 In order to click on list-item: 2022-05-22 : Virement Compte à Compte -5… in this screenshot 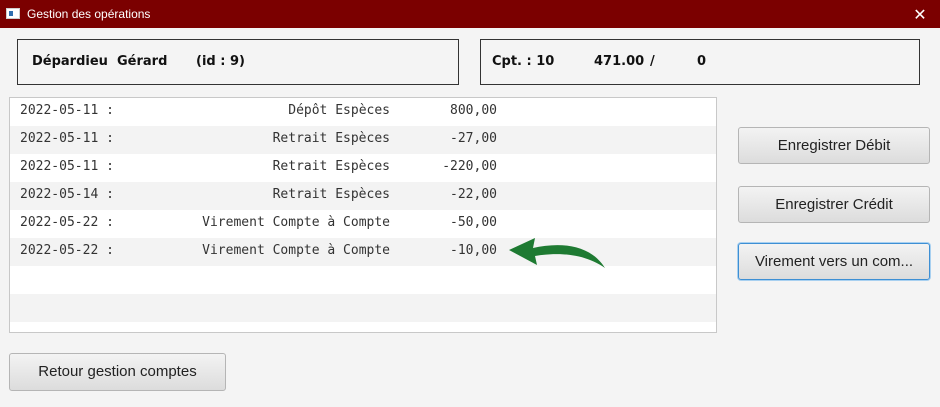, I will do `click(363, 224)`.